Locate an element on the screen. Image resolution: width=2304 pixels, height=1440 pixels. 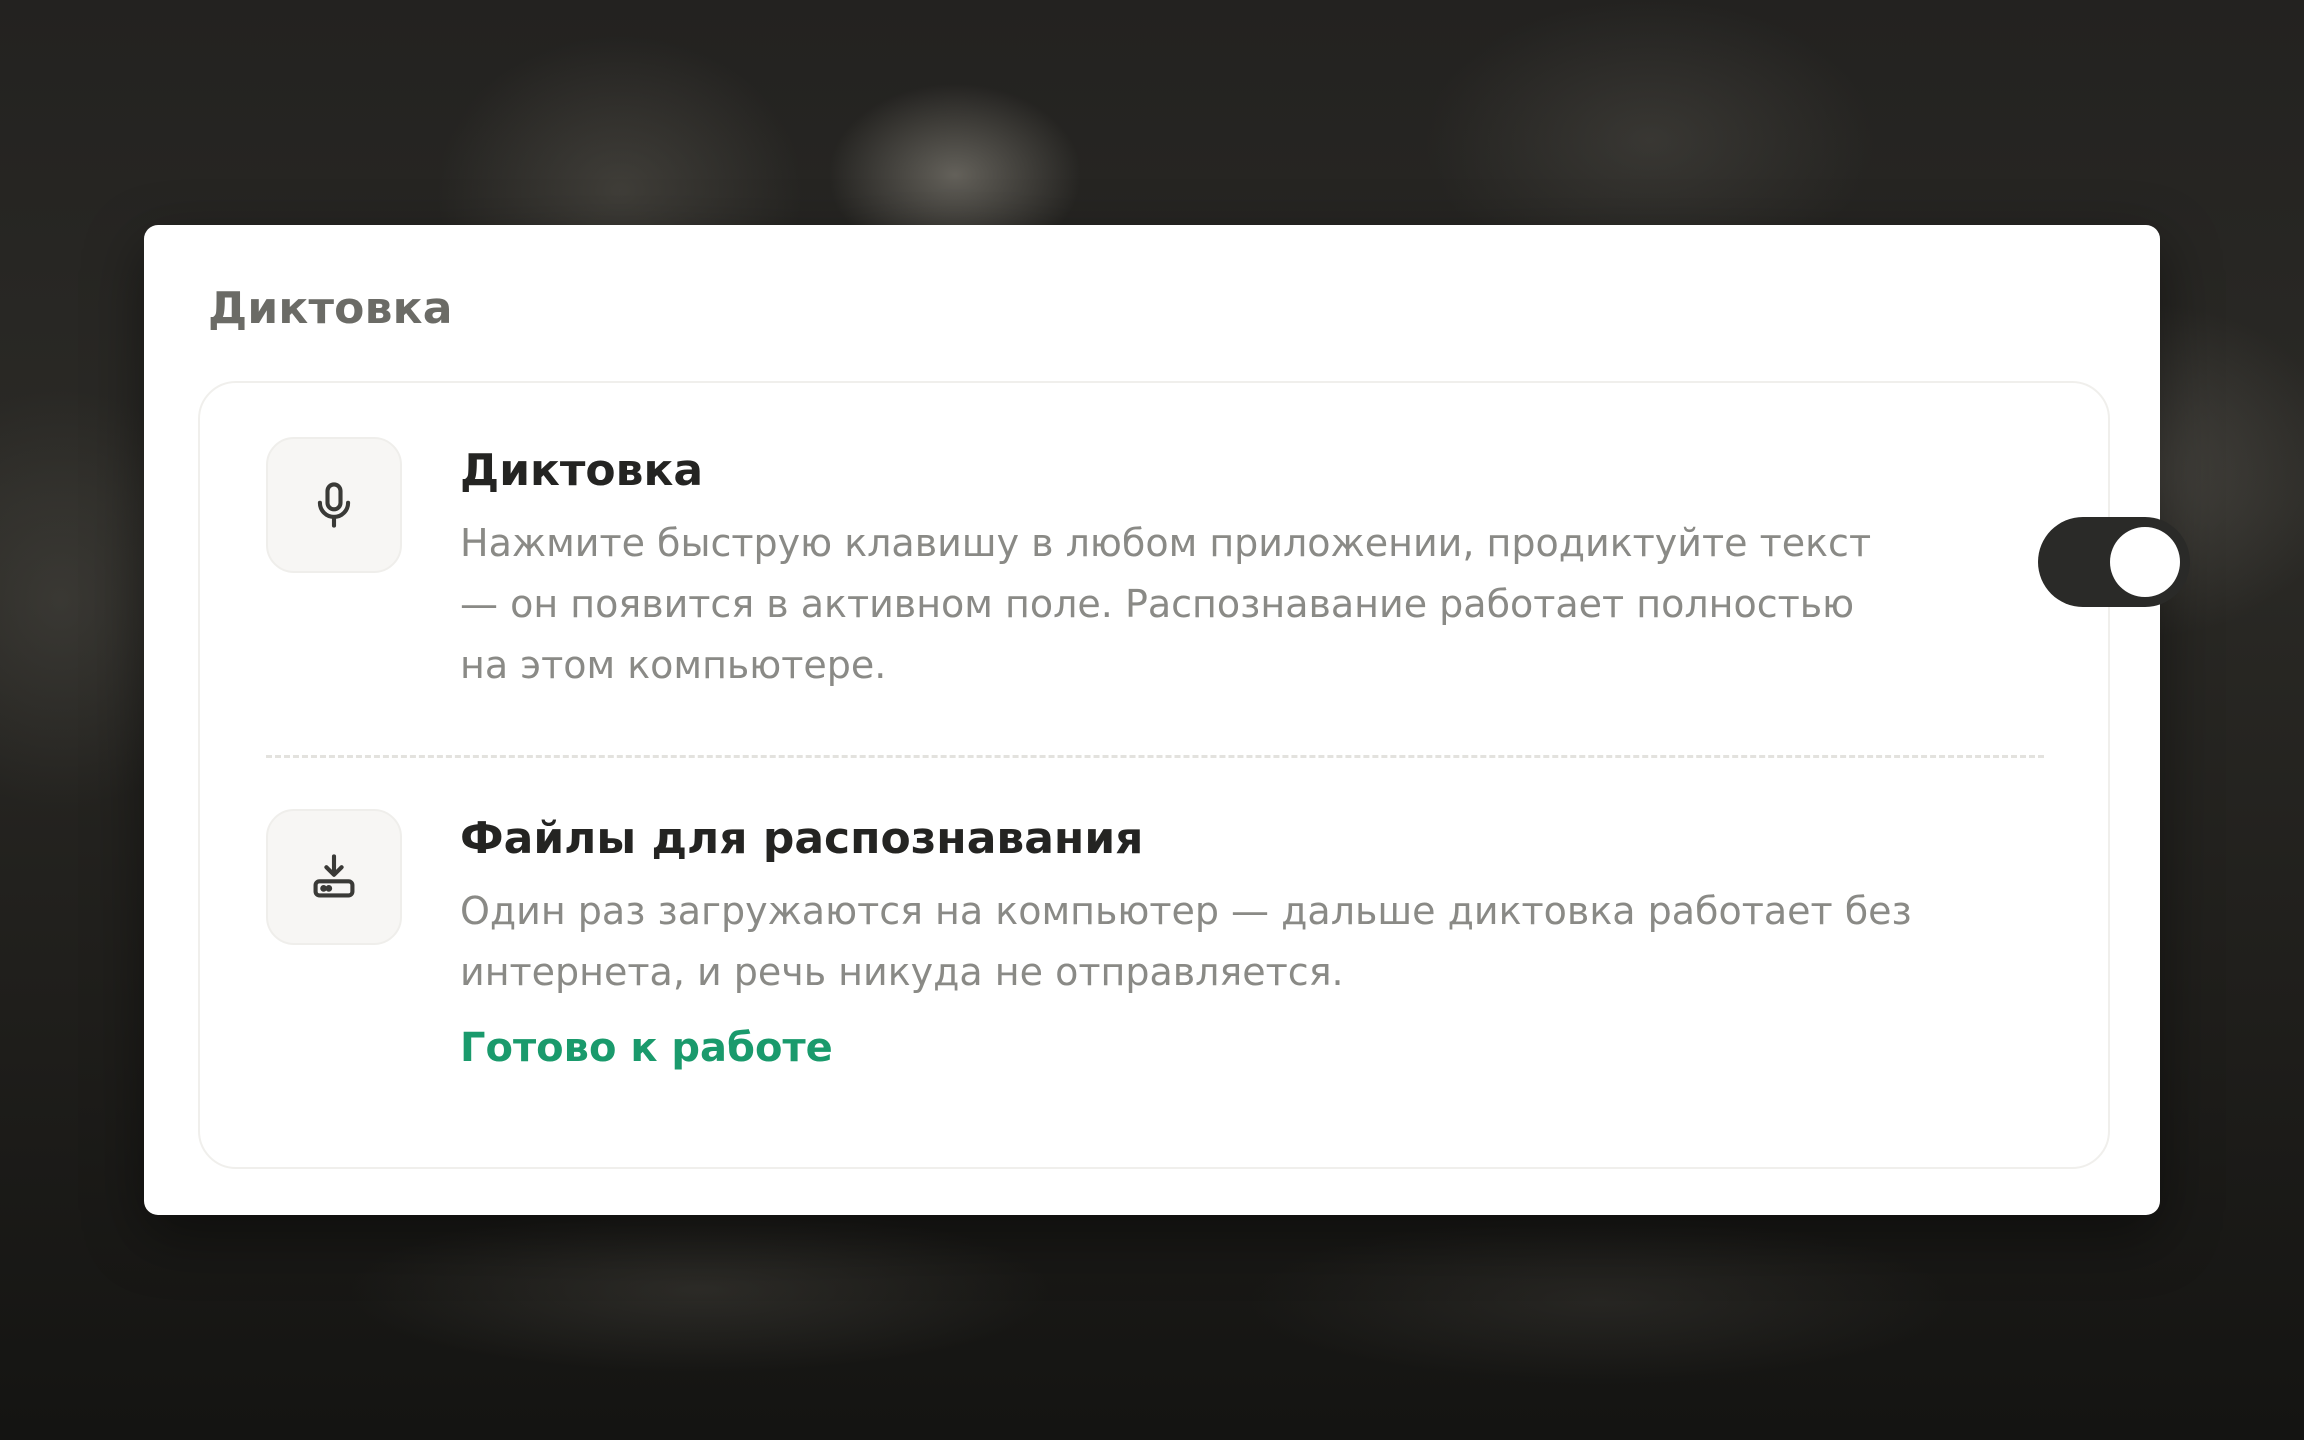
toggle-knob is located at coordinates (2145, 562).